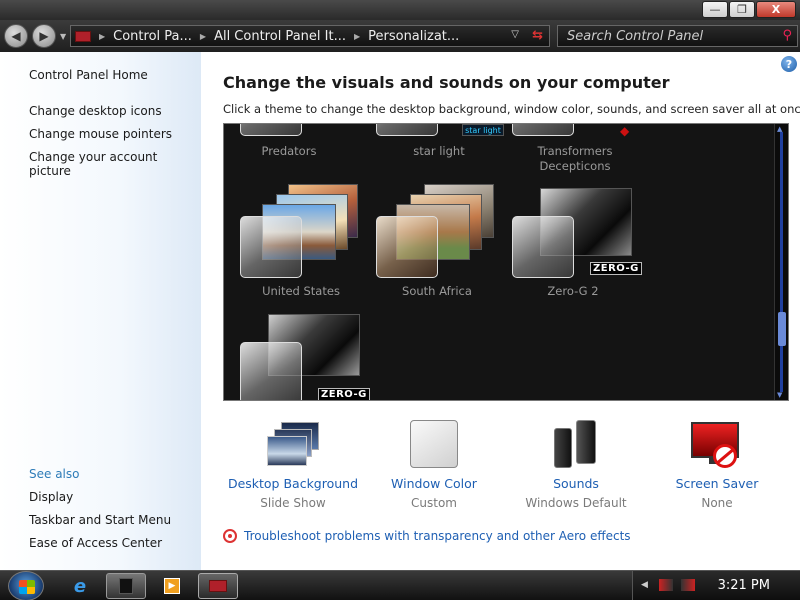 The width and height of the screenshot is (800, 600). What do you see at coordinates (289, 151) in the screenshot?
I see `theme-label: Predators` at bounding box center [289, 151].